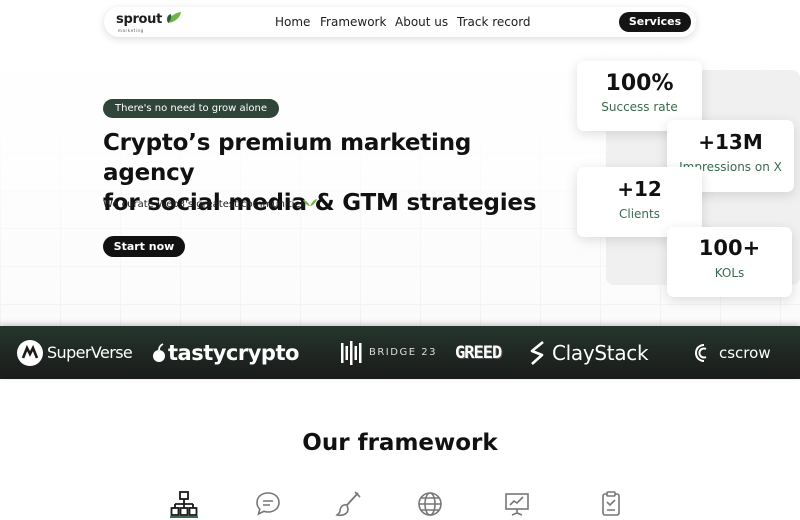 The image size is (800, 520). I want to click on logo-tagline: marketing, so click(131, 30).